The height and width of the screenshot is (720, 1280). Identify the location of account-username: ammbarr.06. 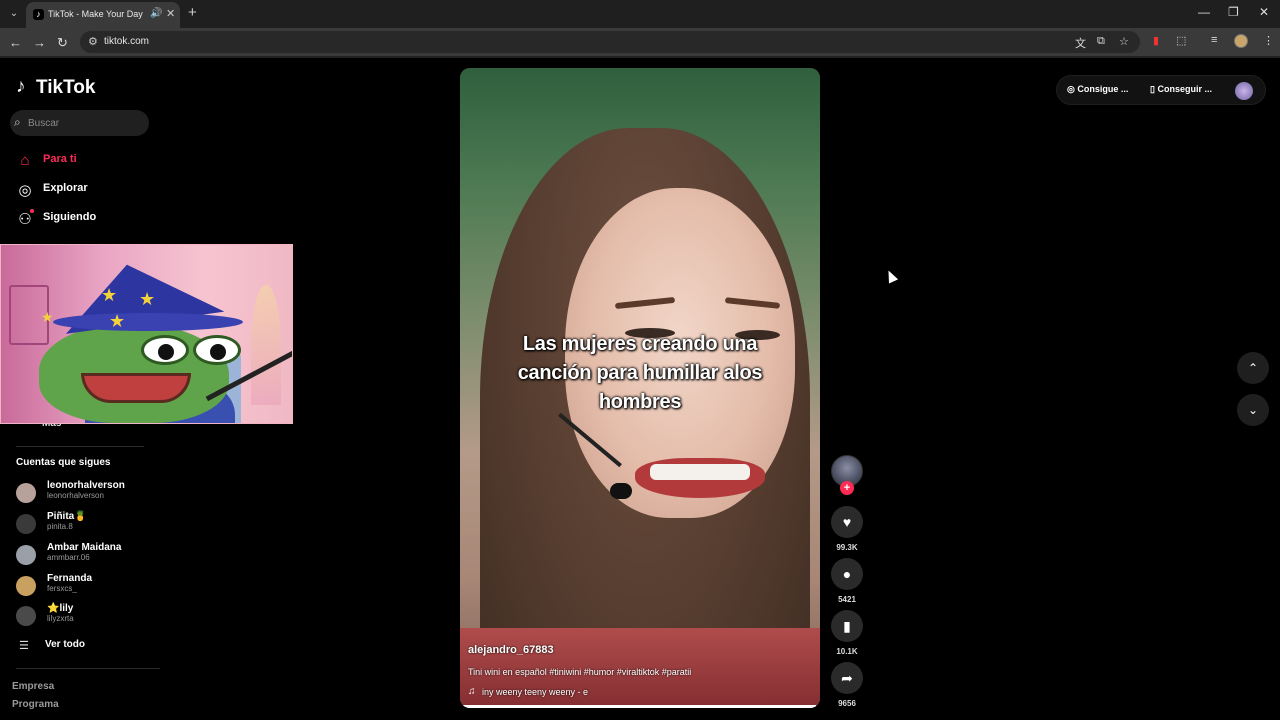
(68, 557).